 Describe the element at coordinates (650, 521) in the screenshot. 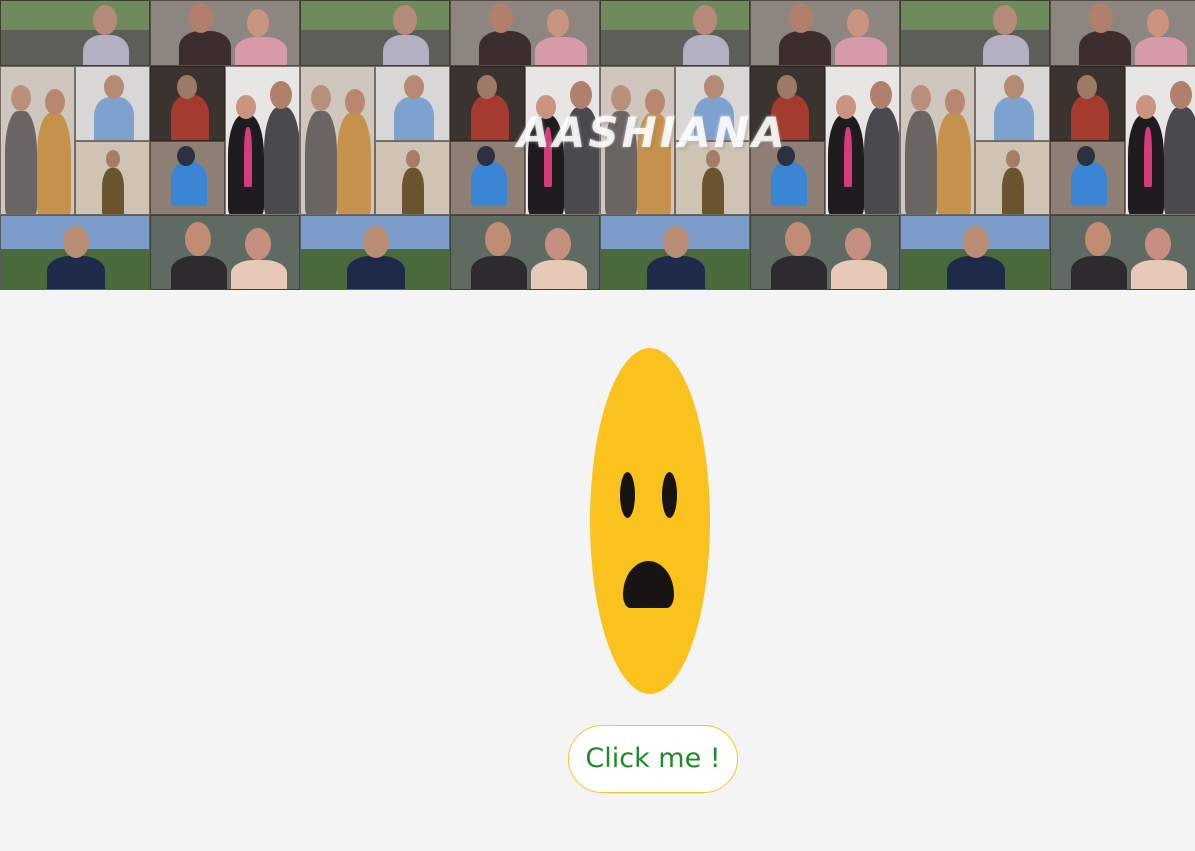

I see `sad-face-emoji` at that location.